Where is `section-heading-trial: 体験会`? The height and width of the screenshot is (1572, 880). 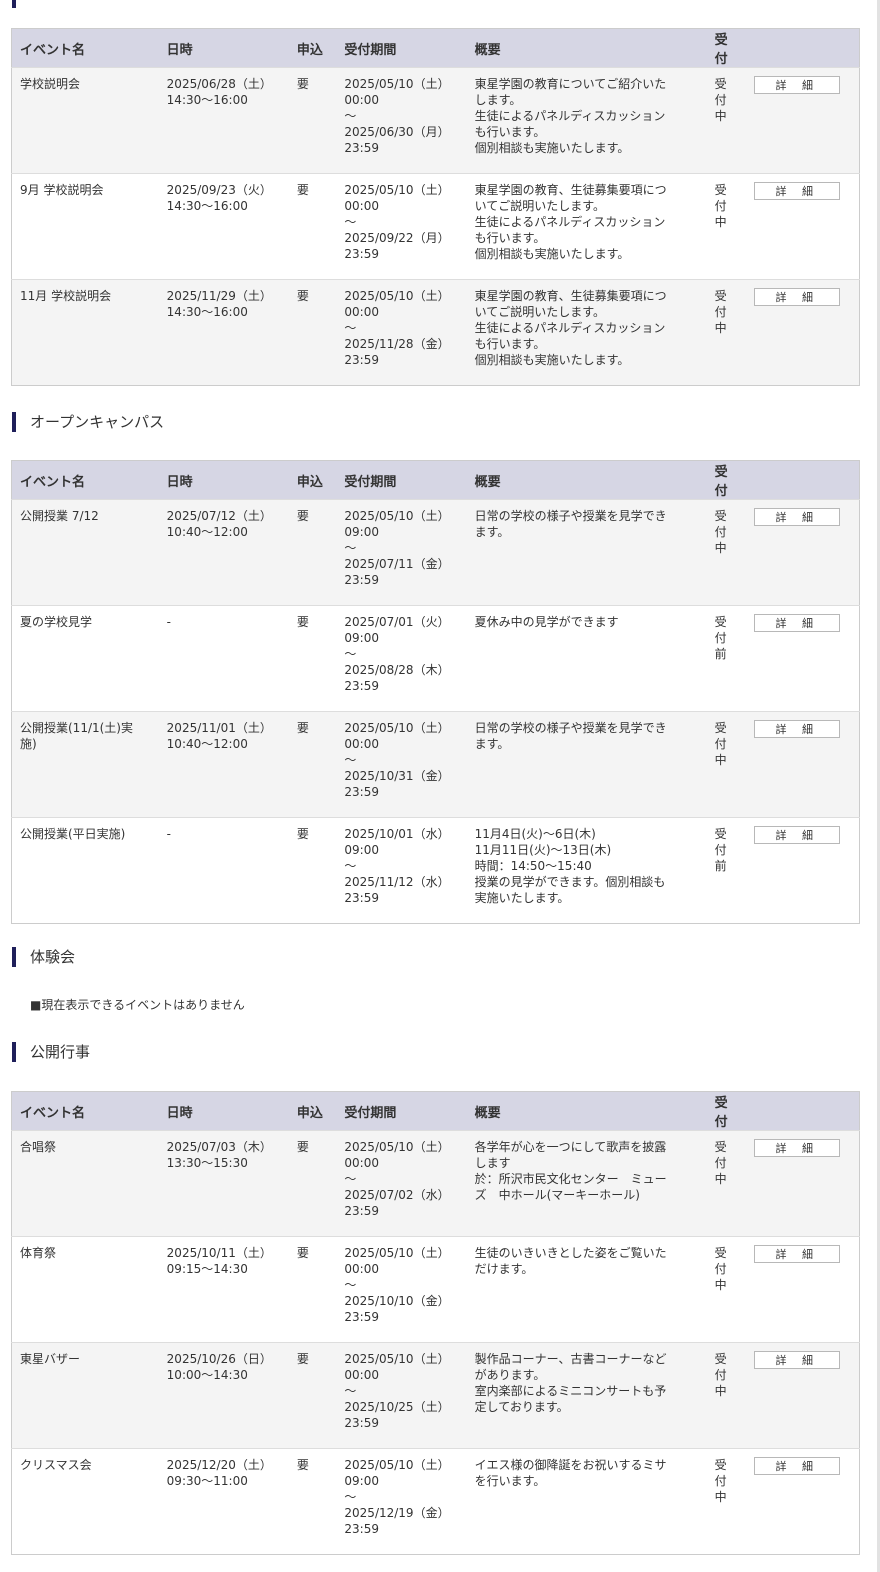
section-heading-trial: 体験会 is located at coordinates (43, 957).